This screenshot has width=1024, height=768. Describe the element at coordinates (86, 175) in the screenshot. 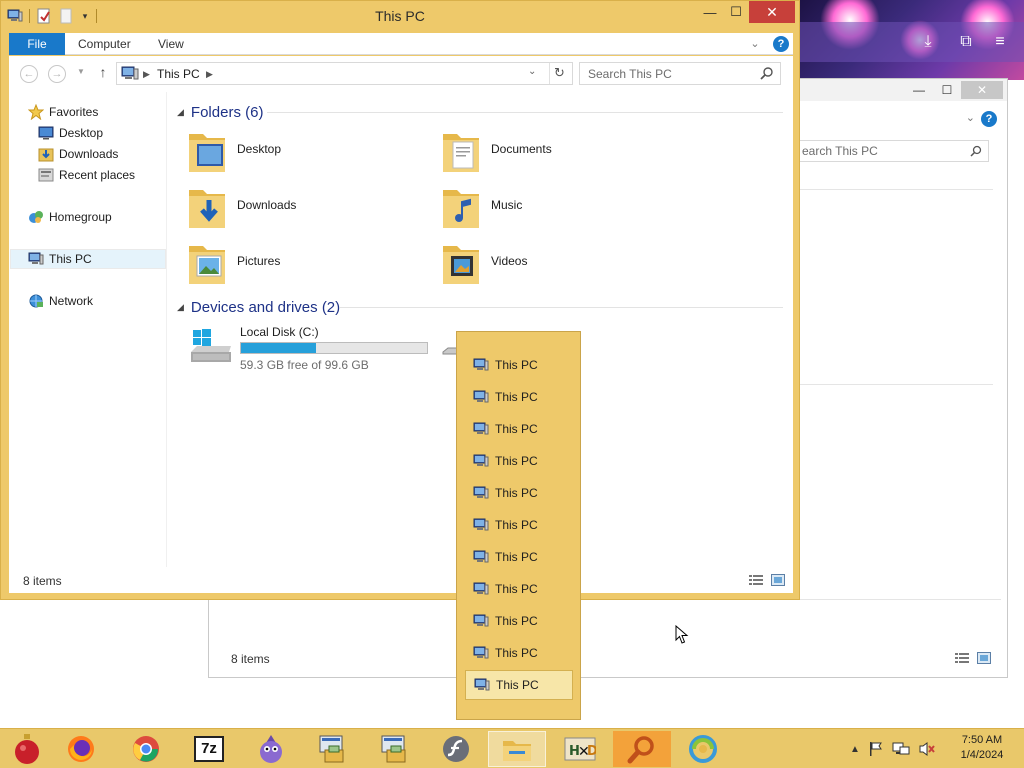

I see `nav-recent-places: Recent places` at that location.